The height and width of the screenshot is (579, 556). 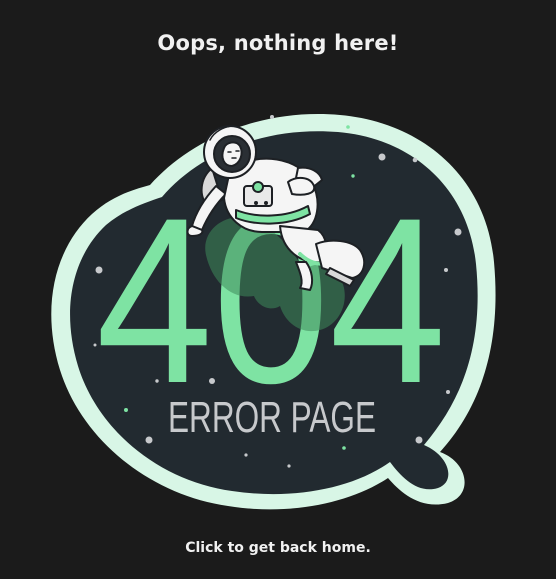 What do you see at coordinates (278, 548) in the screenshot?
I see `back-home-link: Click to get back home.` at bounding box center [278, 548].